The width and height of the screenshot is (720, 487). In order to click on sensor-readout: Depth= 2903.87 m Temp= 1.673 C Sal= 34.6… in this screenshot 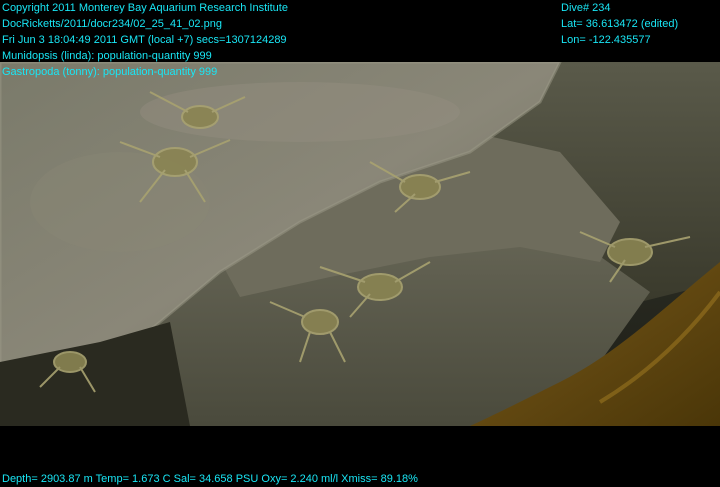, I will do `click(210, 479)`.